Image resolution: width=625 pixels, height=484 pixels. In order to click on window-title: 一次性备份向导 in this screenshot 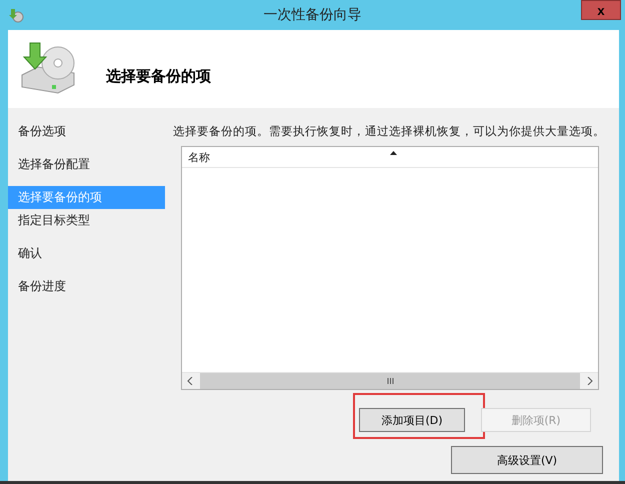, I will do `click(312, 15)`.